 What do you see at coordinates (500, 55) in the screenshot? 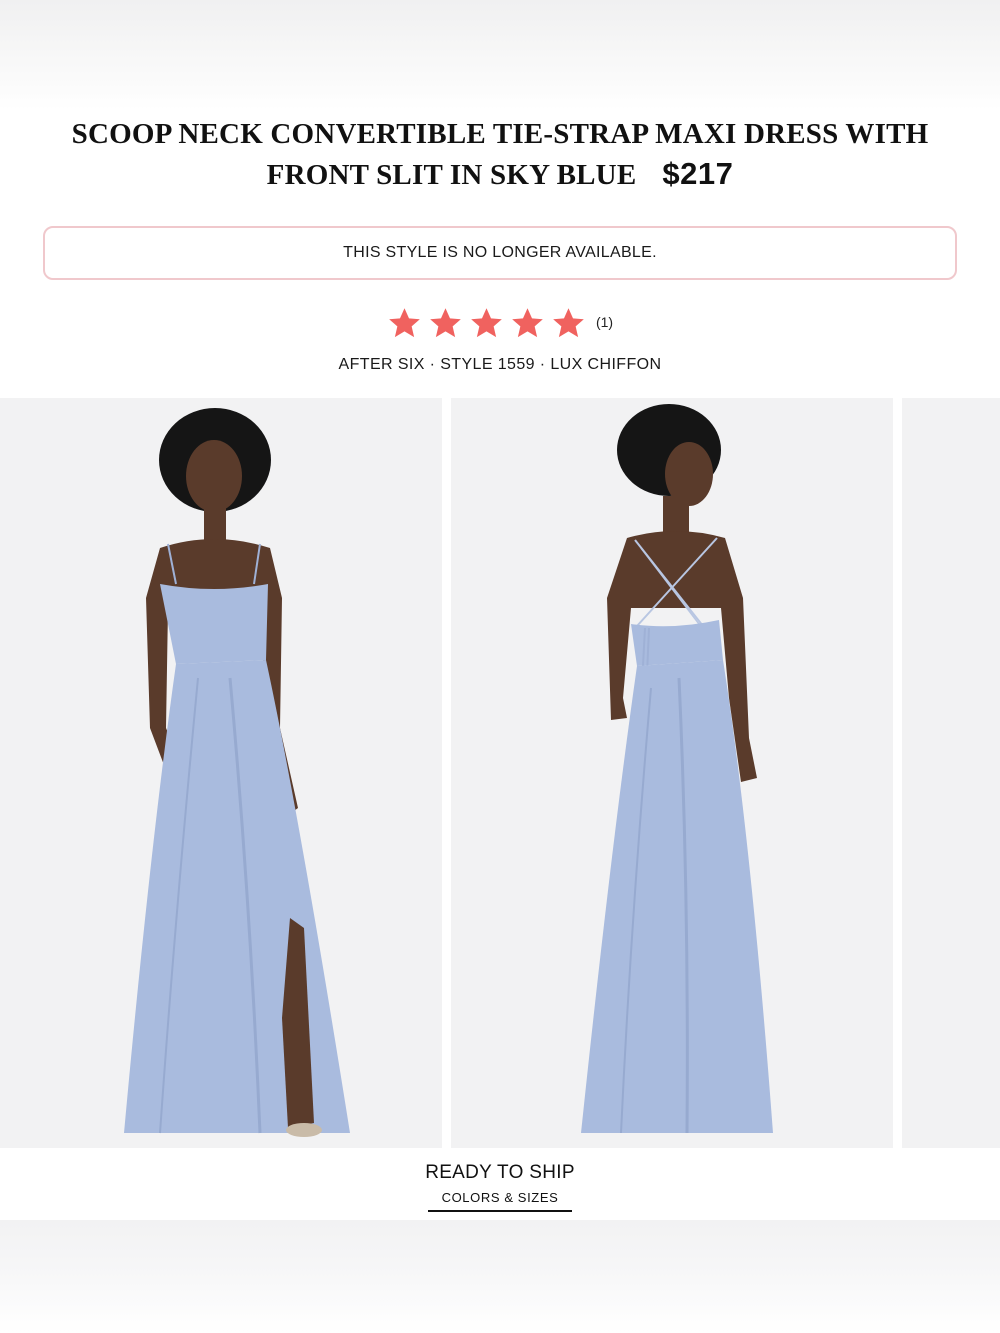
I see `header-fade` at bounding box center [500, 55].